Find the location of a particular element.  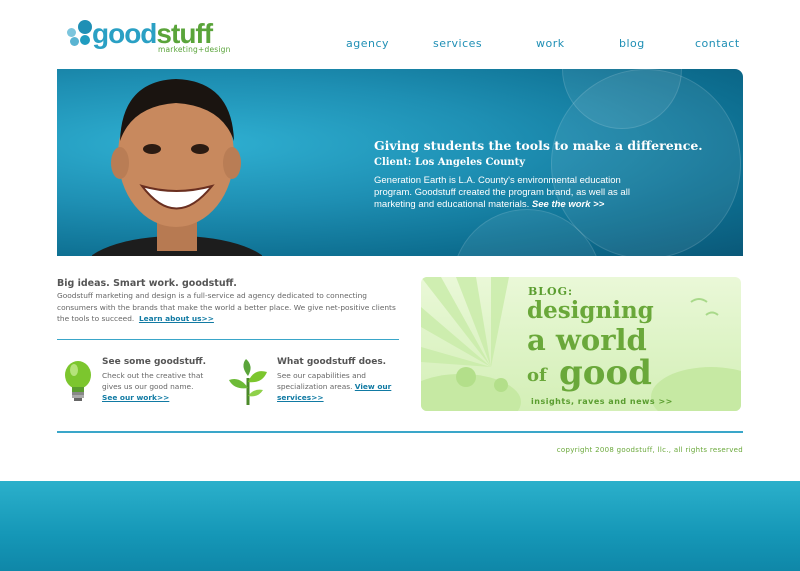

nav-services: services is located at coordinates (457, 44).